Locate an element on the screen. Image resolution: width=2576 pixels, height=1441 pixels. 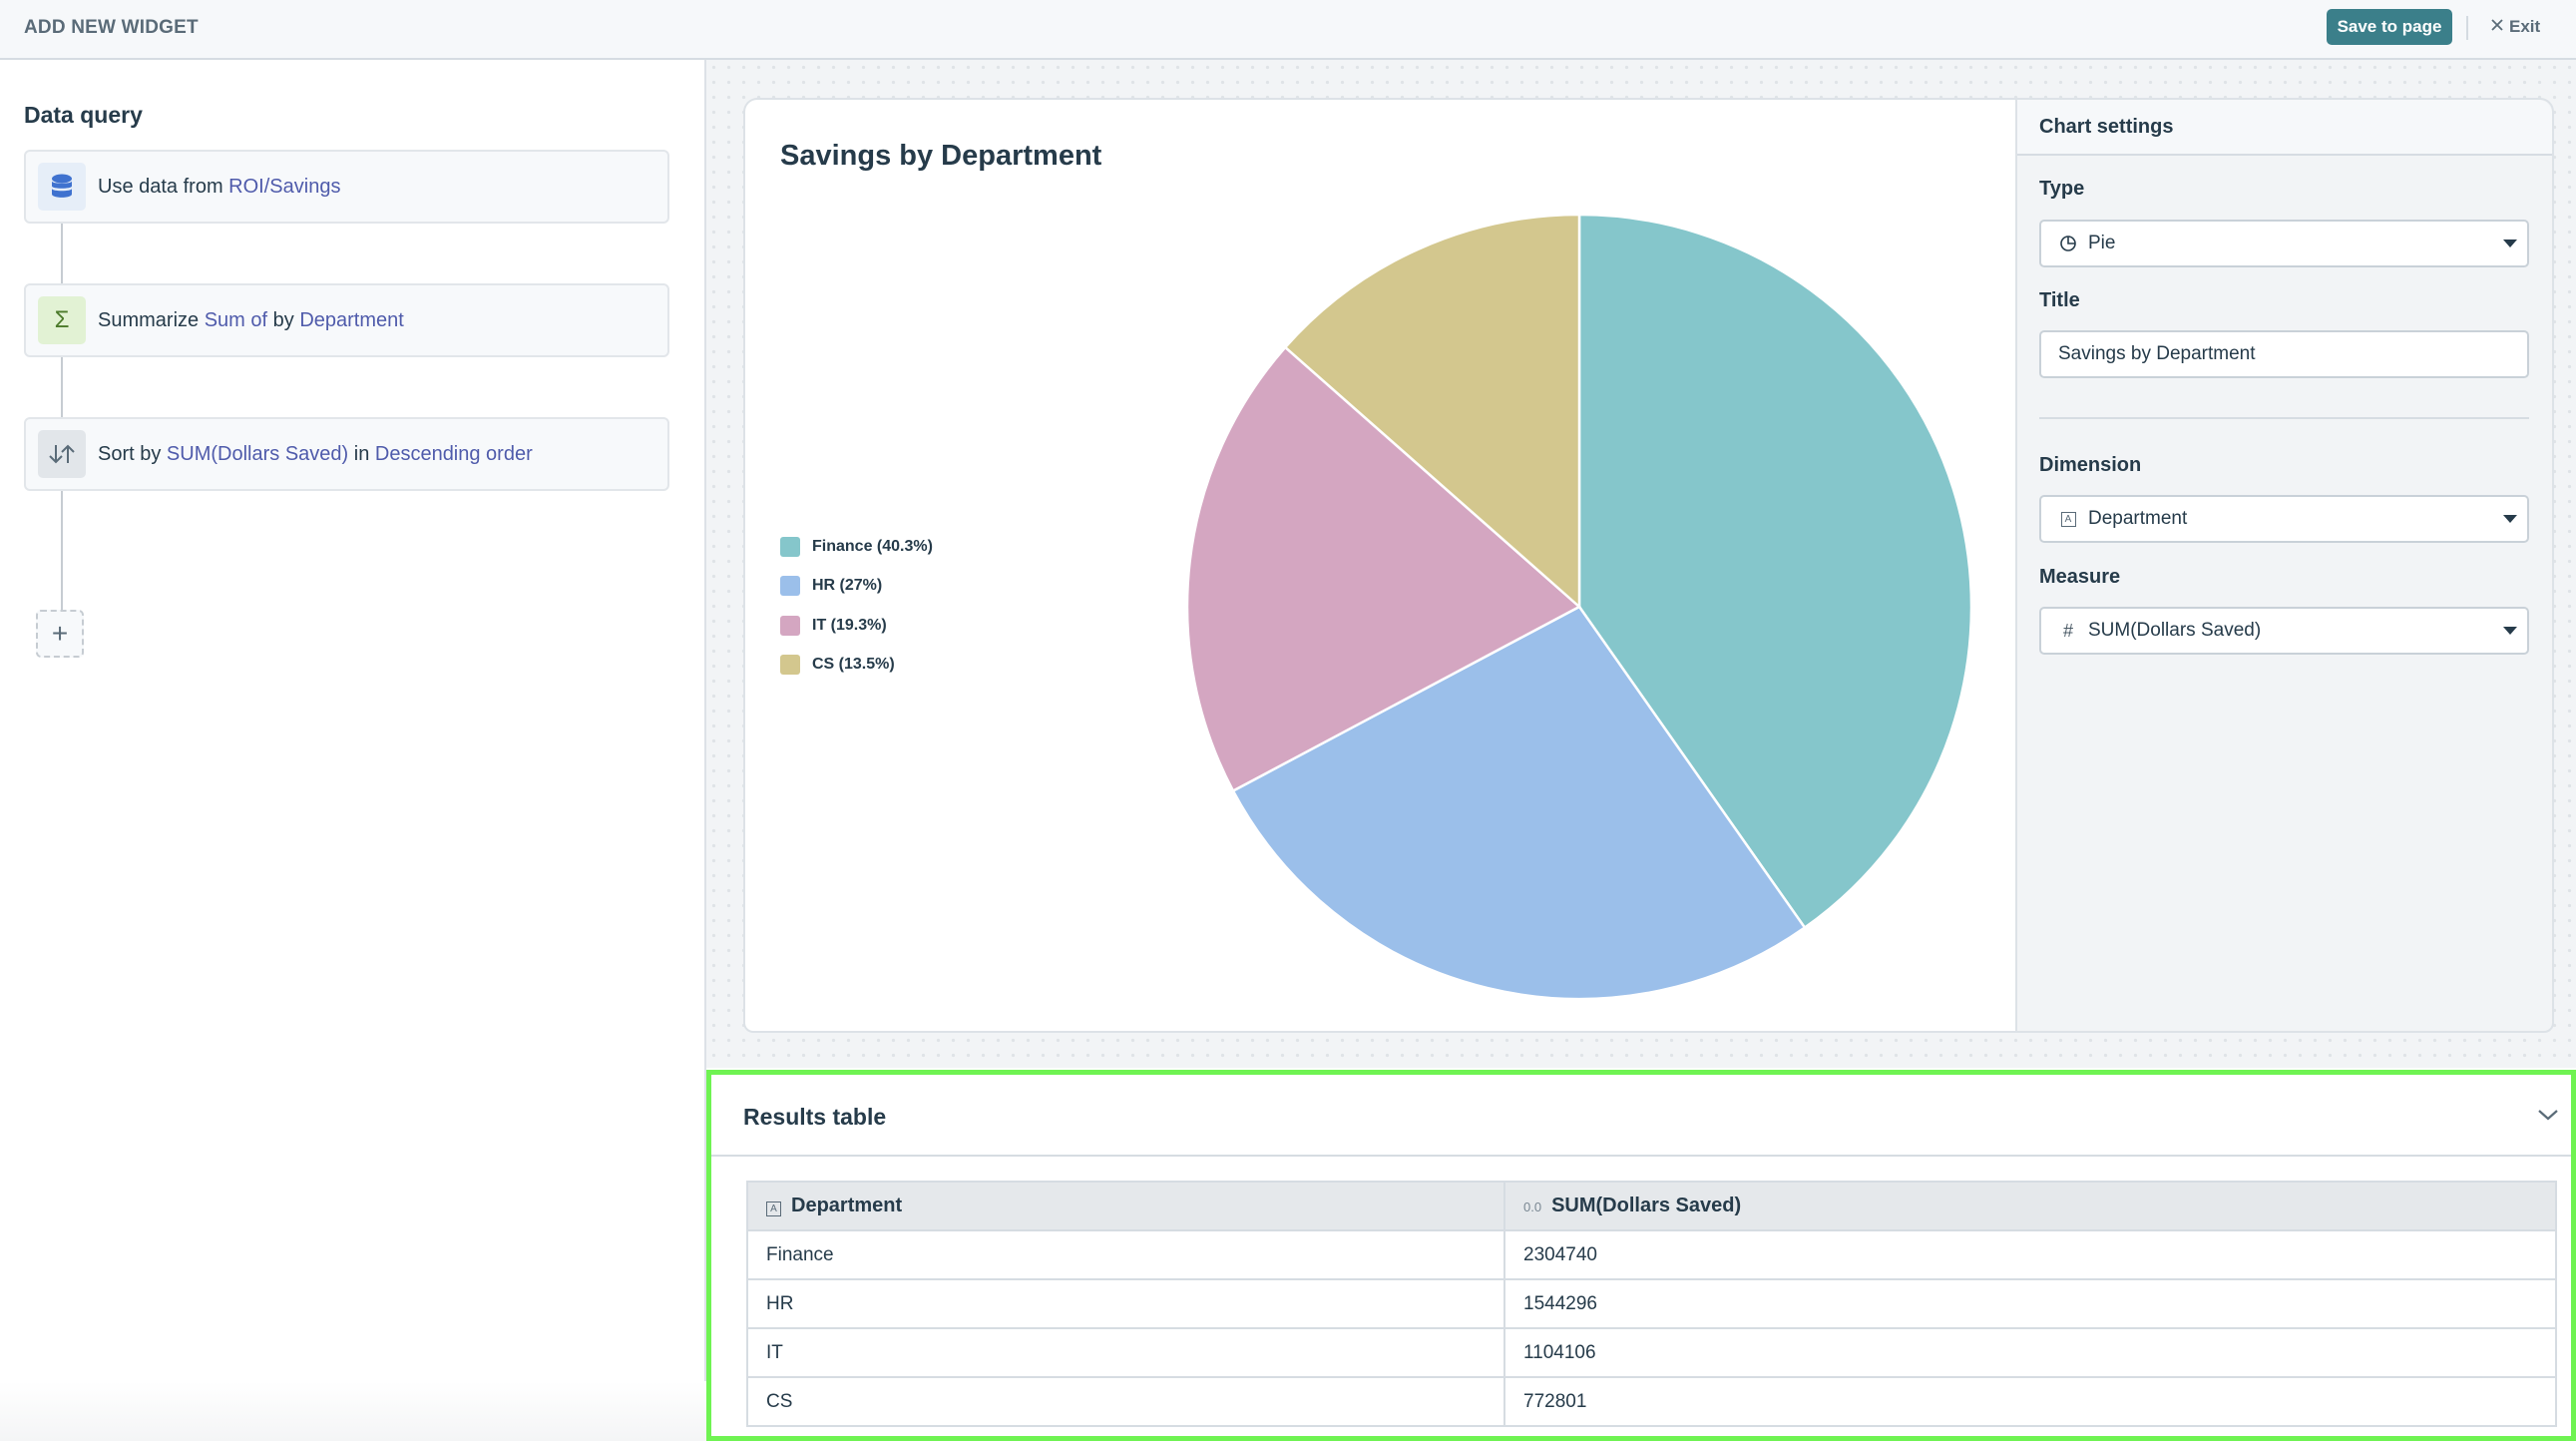
save-to-page-button: Save to page is located at coordinates (2389, 27).